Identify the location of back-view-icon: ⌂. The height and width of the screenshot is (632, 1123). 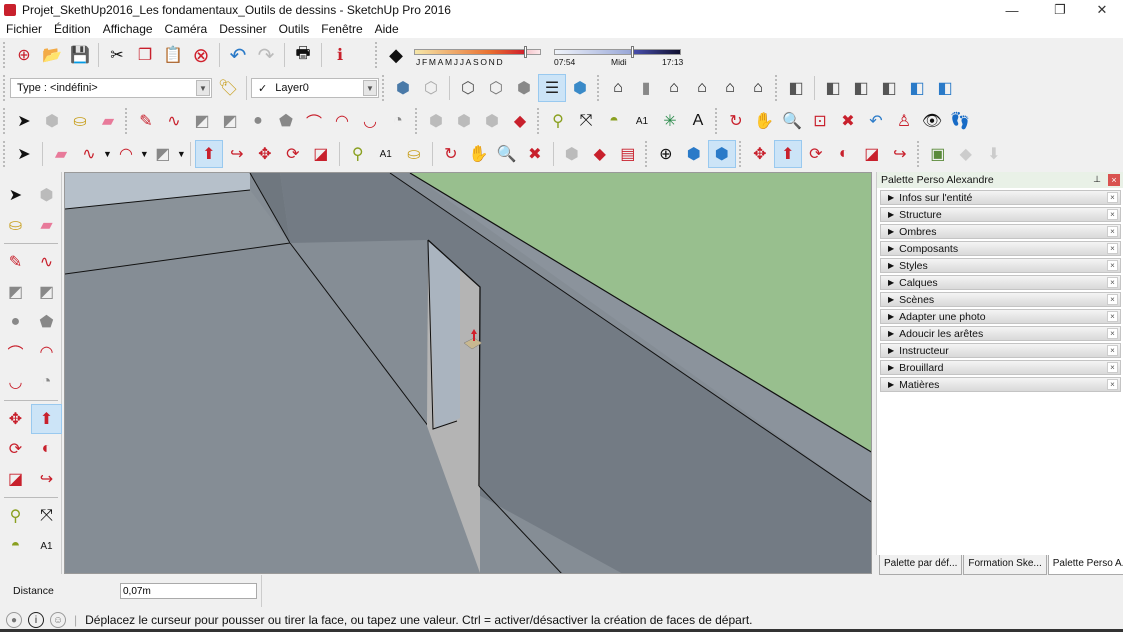
(730, 88).